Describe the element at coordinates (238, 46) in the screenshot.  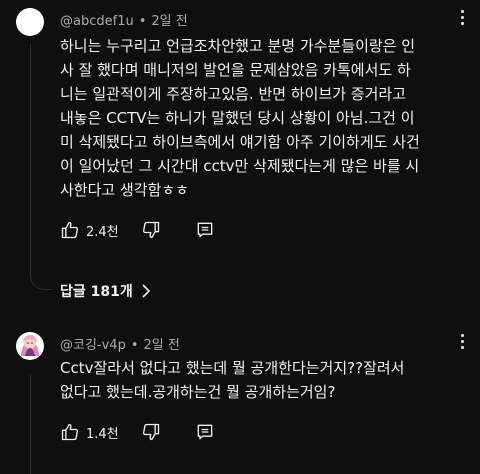
I see `comment-line: 하니는 누구리고 언급조차안했고 분명 가수분들이랑은 인` at that location.